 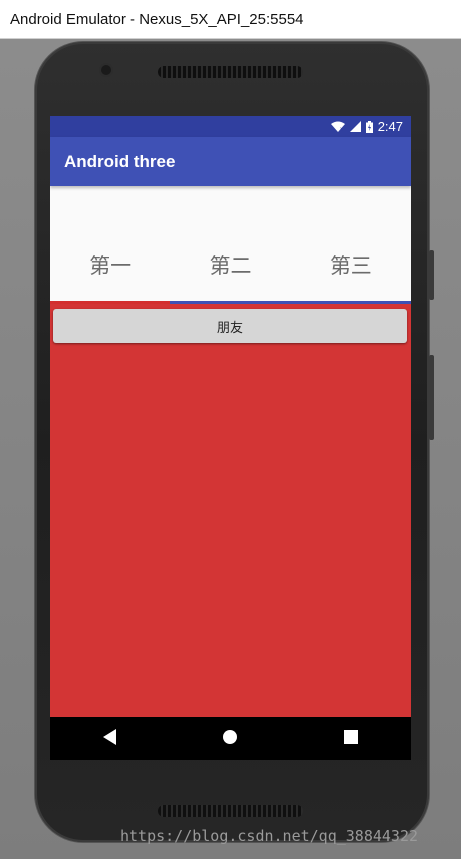 What do you see at coordinates (230, 161) in the screenshot?
I see `app-toolbar: Android three` at bounding box center [230, 161].